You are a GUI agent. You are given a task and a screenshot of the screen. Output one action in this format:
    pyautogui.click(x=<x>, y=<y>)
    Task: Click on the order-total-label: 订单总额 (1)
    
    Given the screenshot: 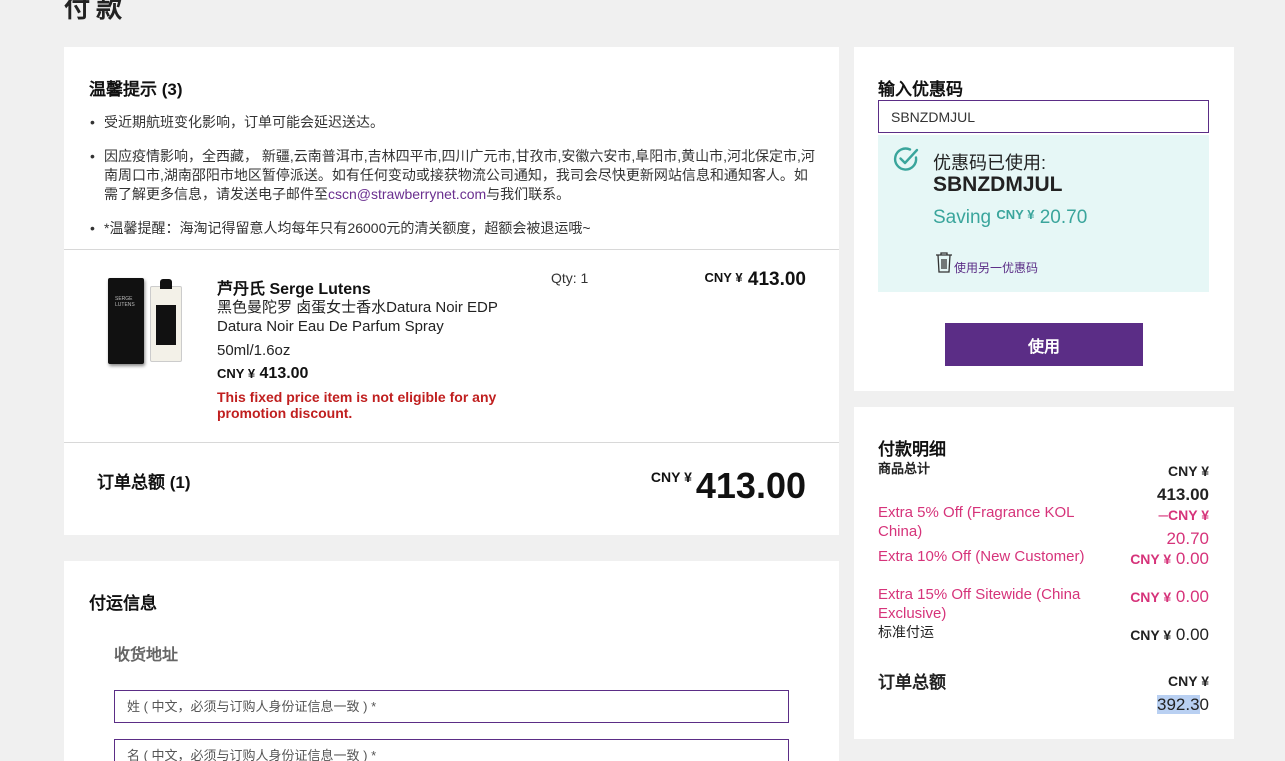 What is the action you would take?
    pyautogui.click(x=144, y=482)
    